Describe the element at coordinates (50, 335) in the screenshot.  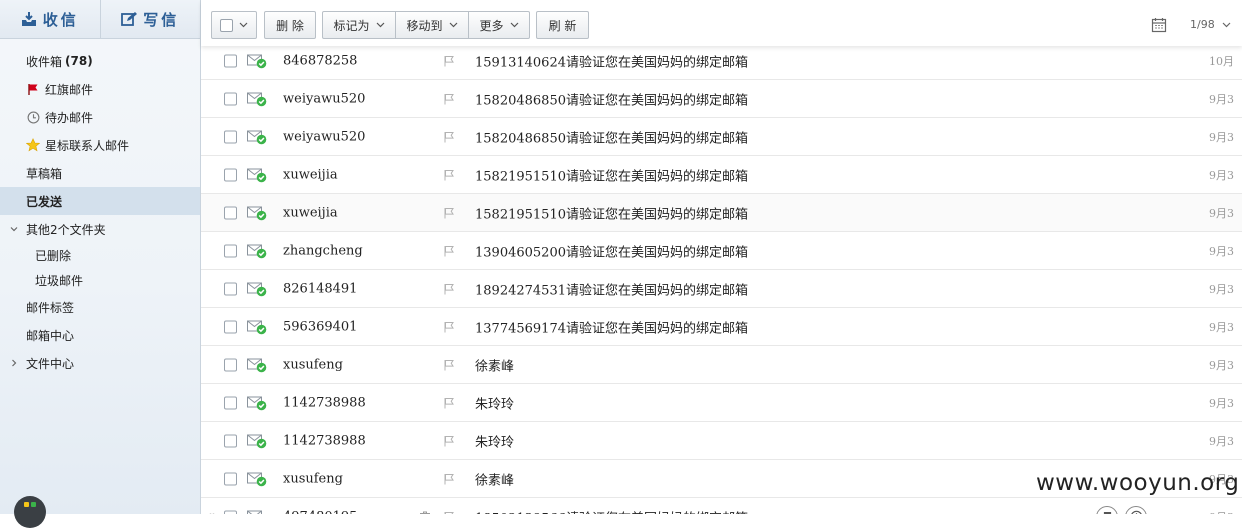
I see `folder-label: 邮箱中心` at that location.